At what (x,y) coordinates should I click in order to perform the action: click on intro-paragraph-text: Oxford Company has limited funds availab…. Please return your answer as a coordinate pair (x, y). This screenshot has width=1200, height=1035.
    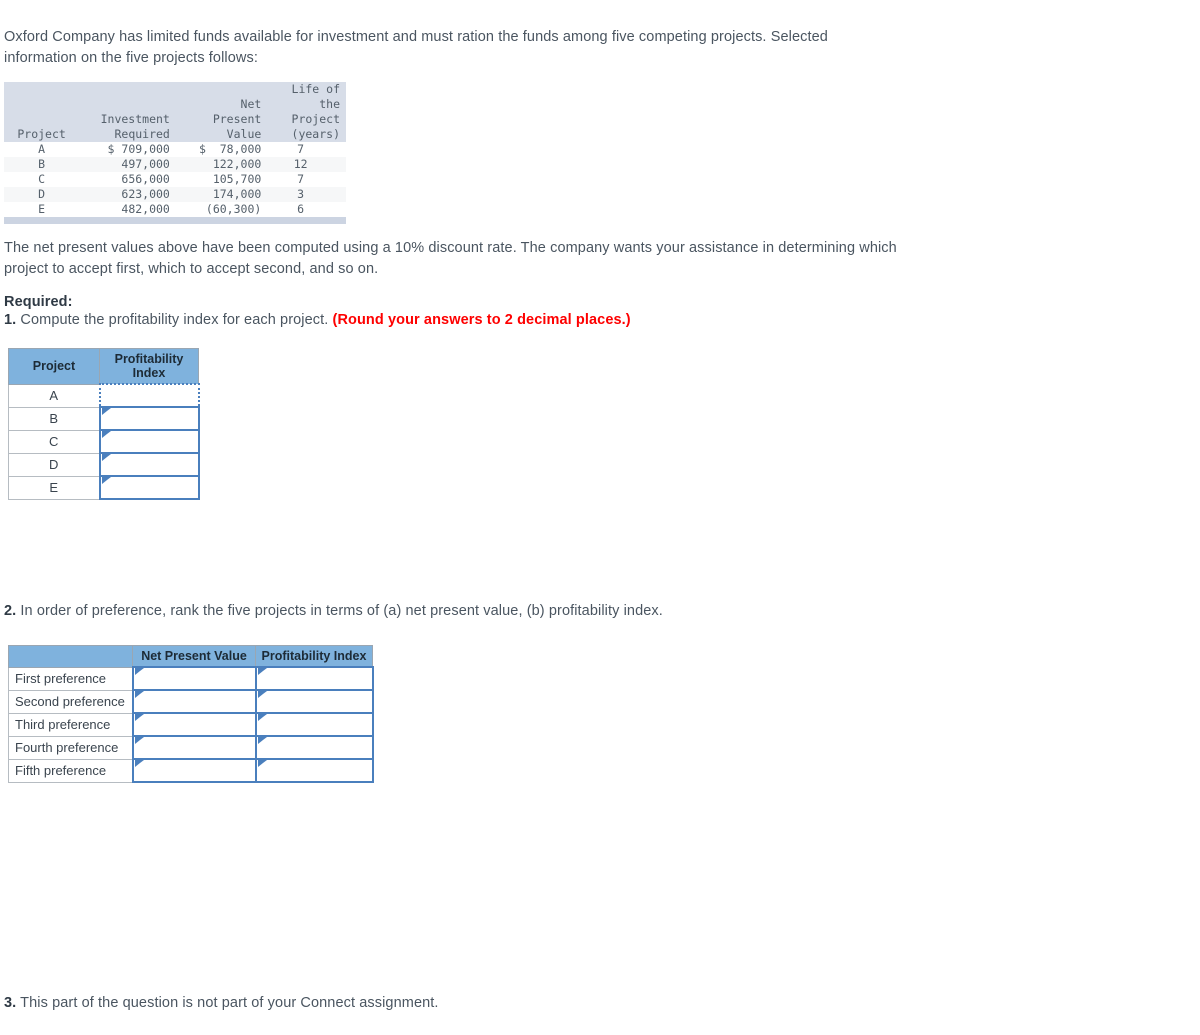
    Looking at the image, I should click on (416, 47).